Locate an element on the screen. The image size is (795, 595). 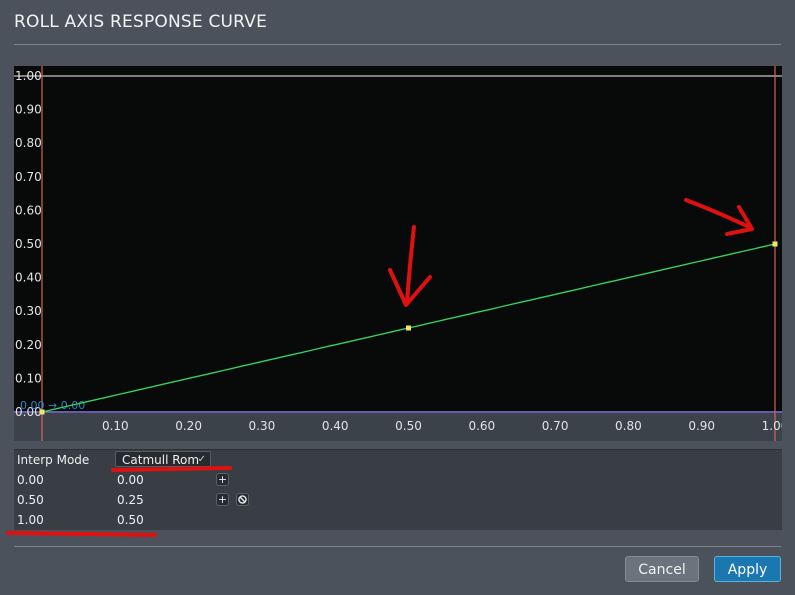
dialog-title: ROLL AXIS RESPONSE CURVE is located at coordinates (141, 22).